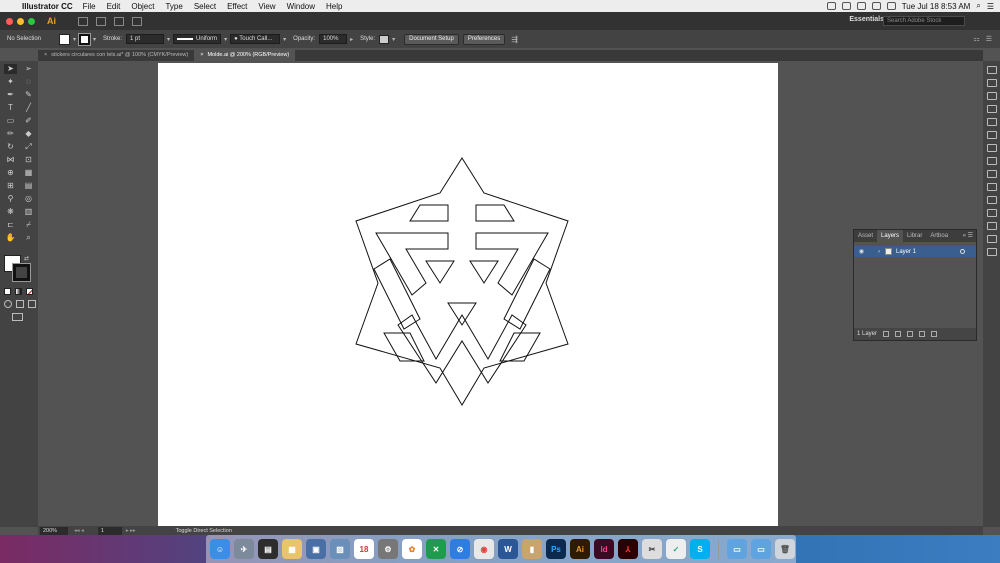  Describe the element at coordinates (114, 6) in the screenshot. I see `menu-edit: Edit` at that location.